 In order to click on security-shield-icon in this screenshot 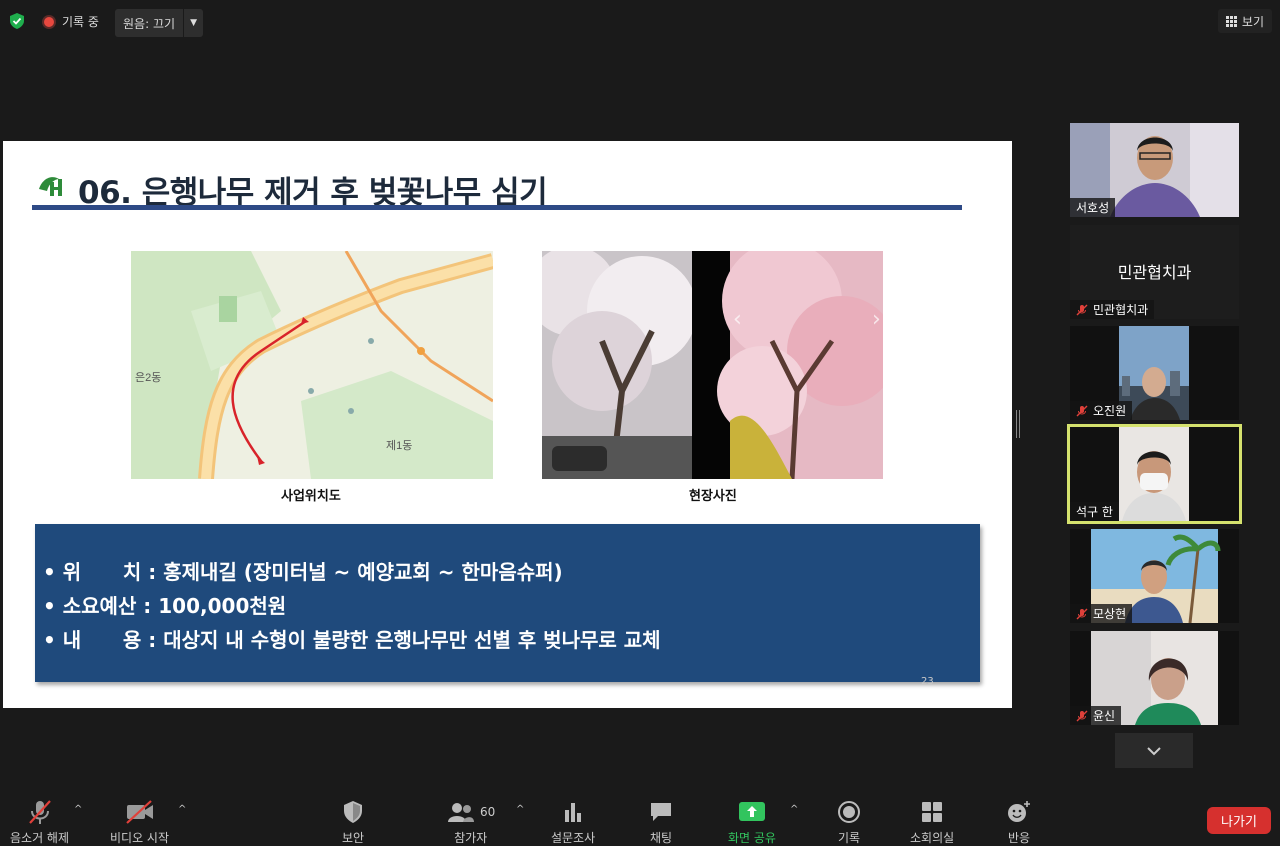, I will do `click(17, 21)`.